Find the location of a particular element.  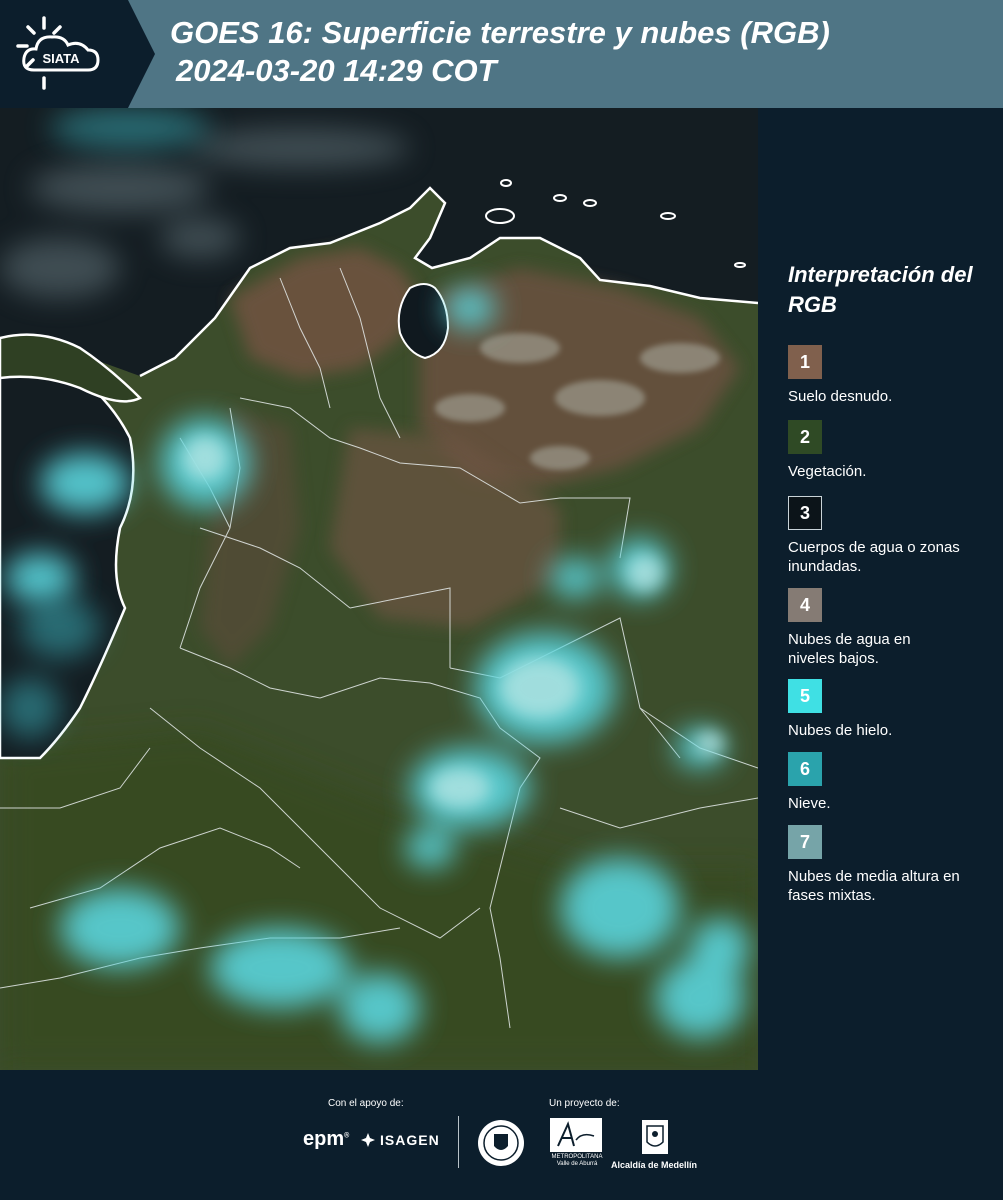

legend-item-1: 1 Suelo desnudo. is located at coordinates (893, 375).